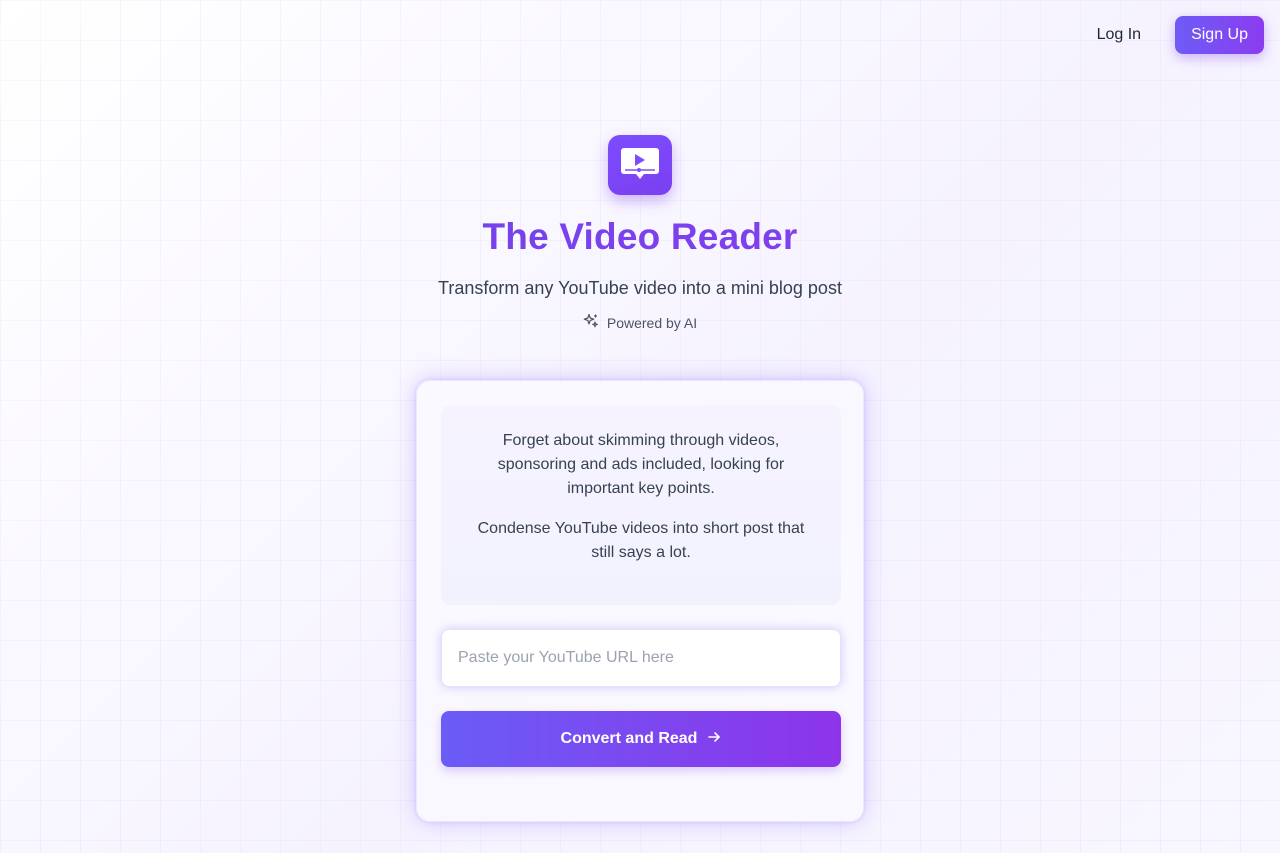 The image size is (1280, 853). What do you see at coordinates (641, 658) in the screenshot?
I see `youtube-url-input` at bounding box center [641, 658].